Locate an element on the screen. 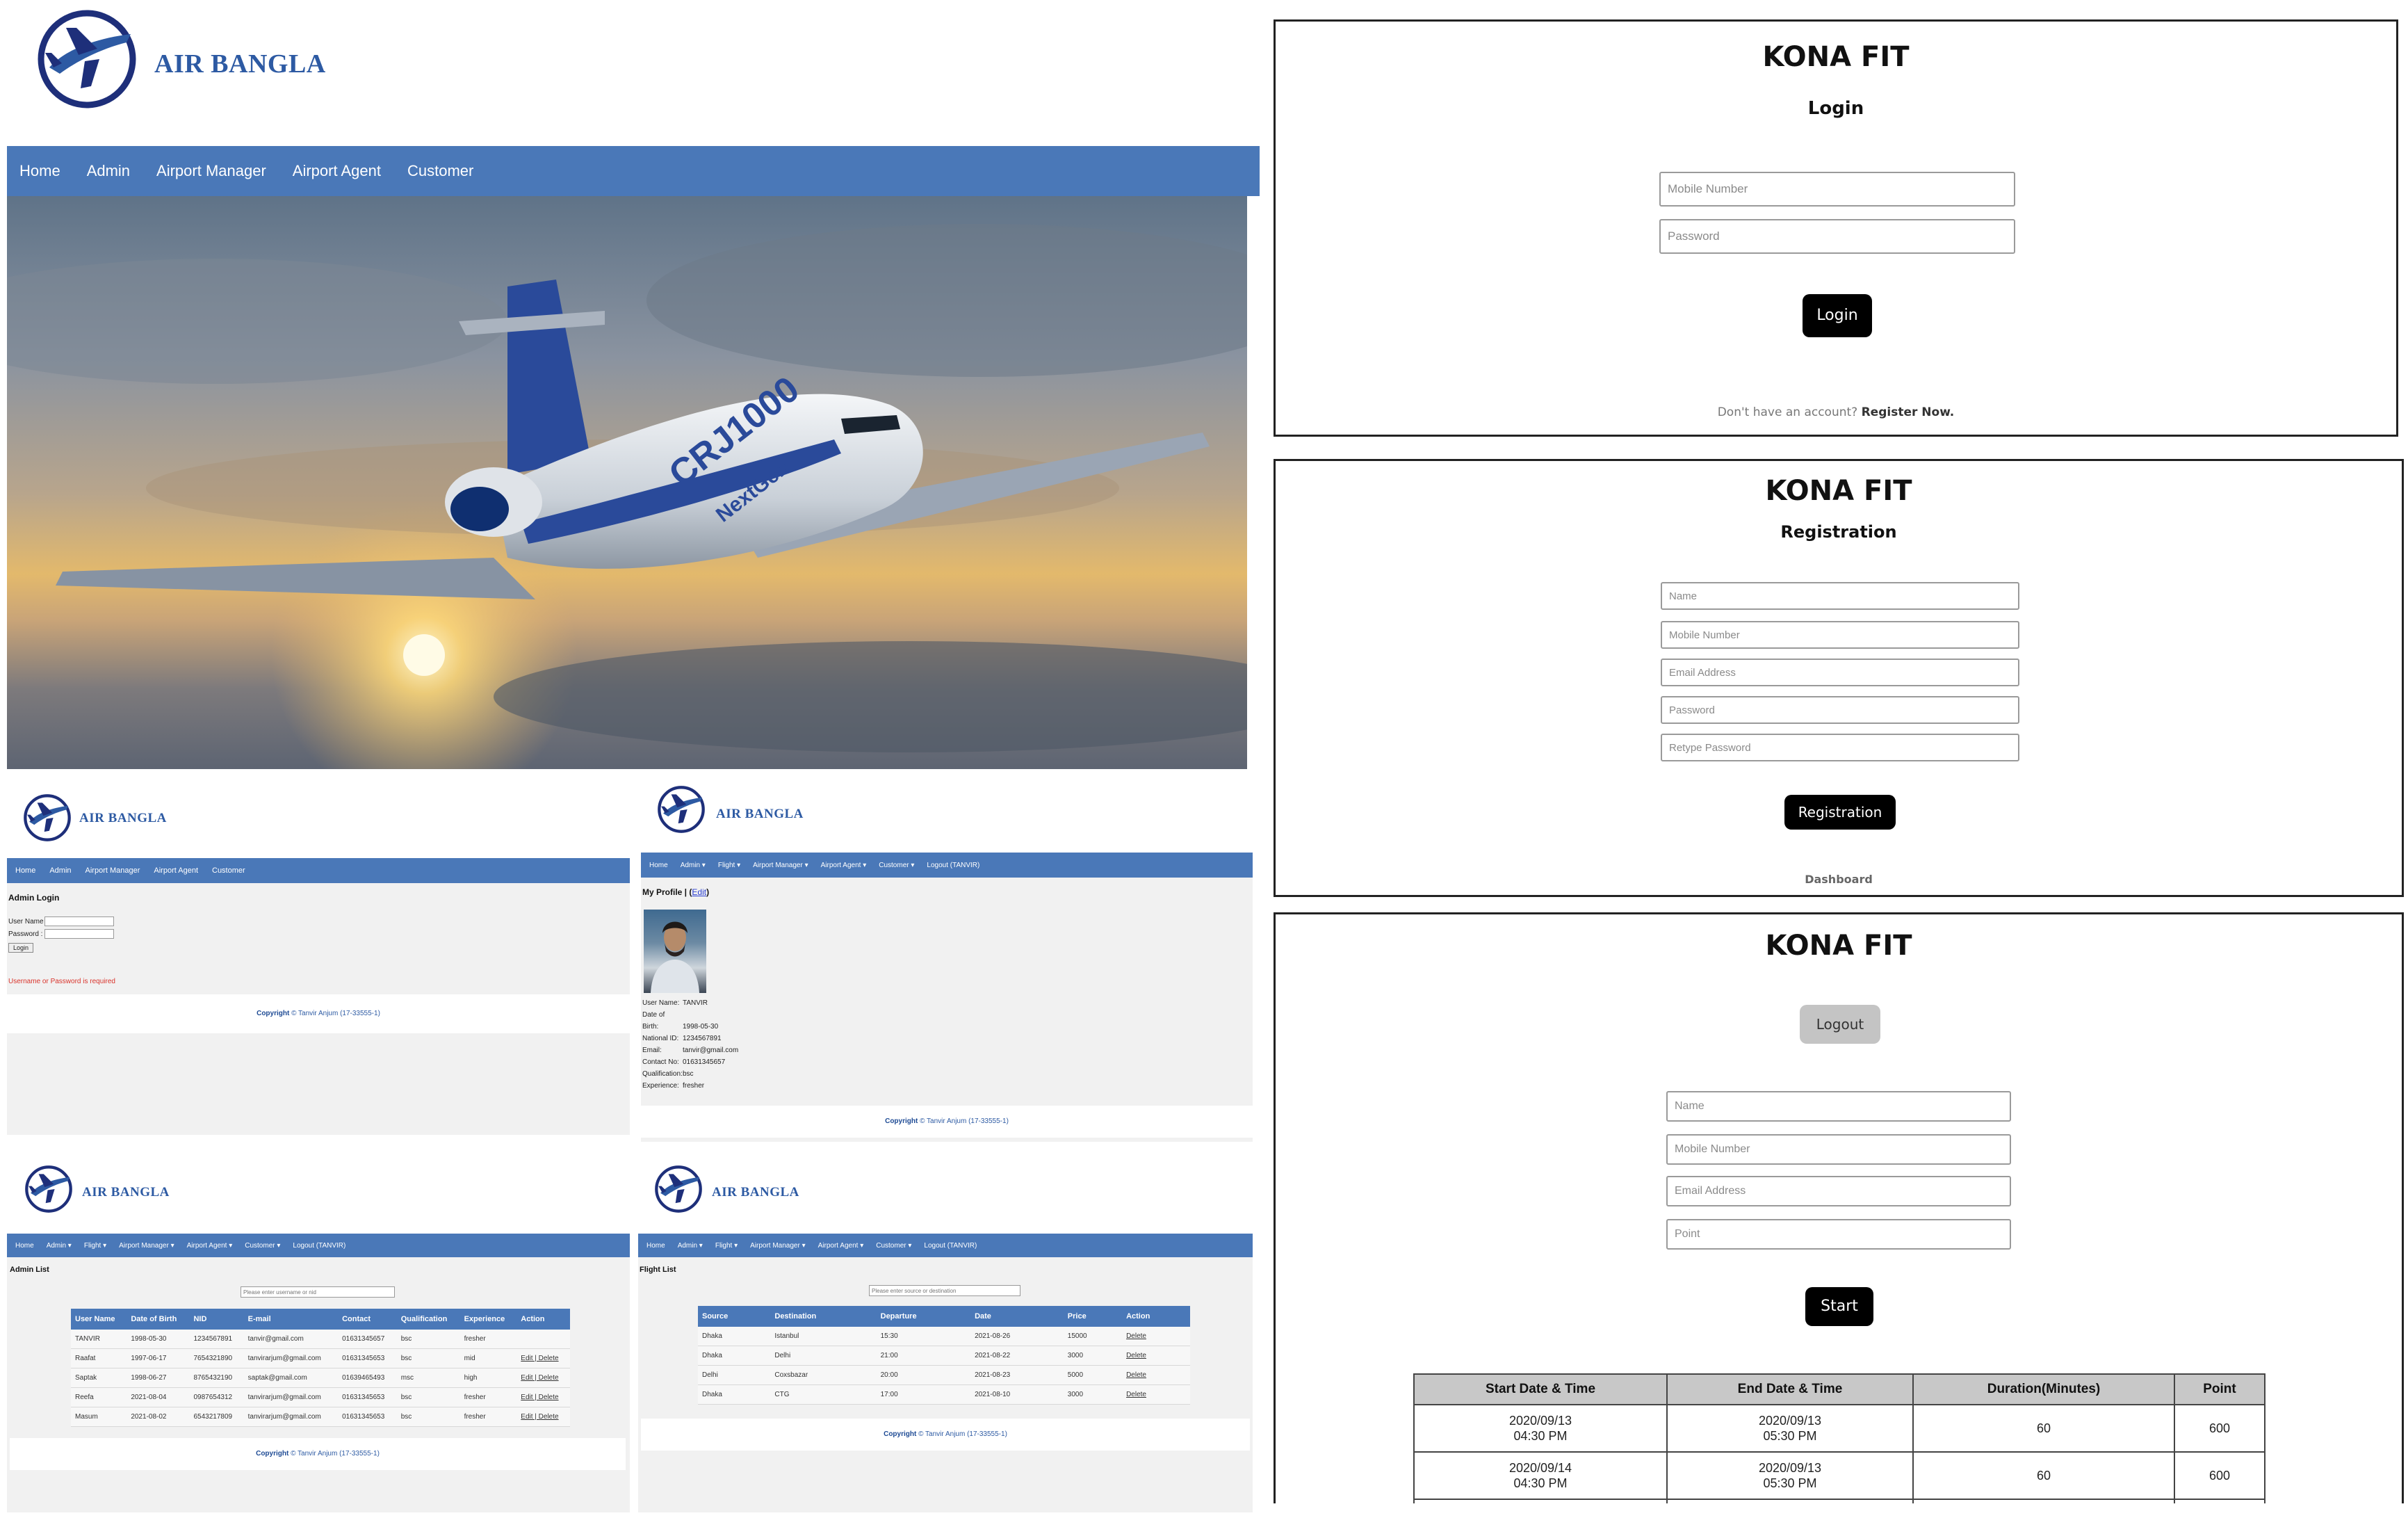 This screenshot has height=1518, width=2408. col-experience: Experience is located at coordinates (488, 1319).